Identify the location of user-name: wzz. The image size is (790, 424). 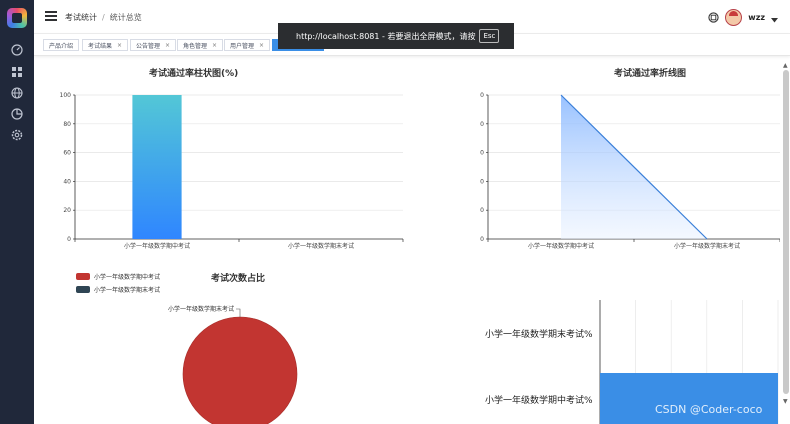
(756, 17).